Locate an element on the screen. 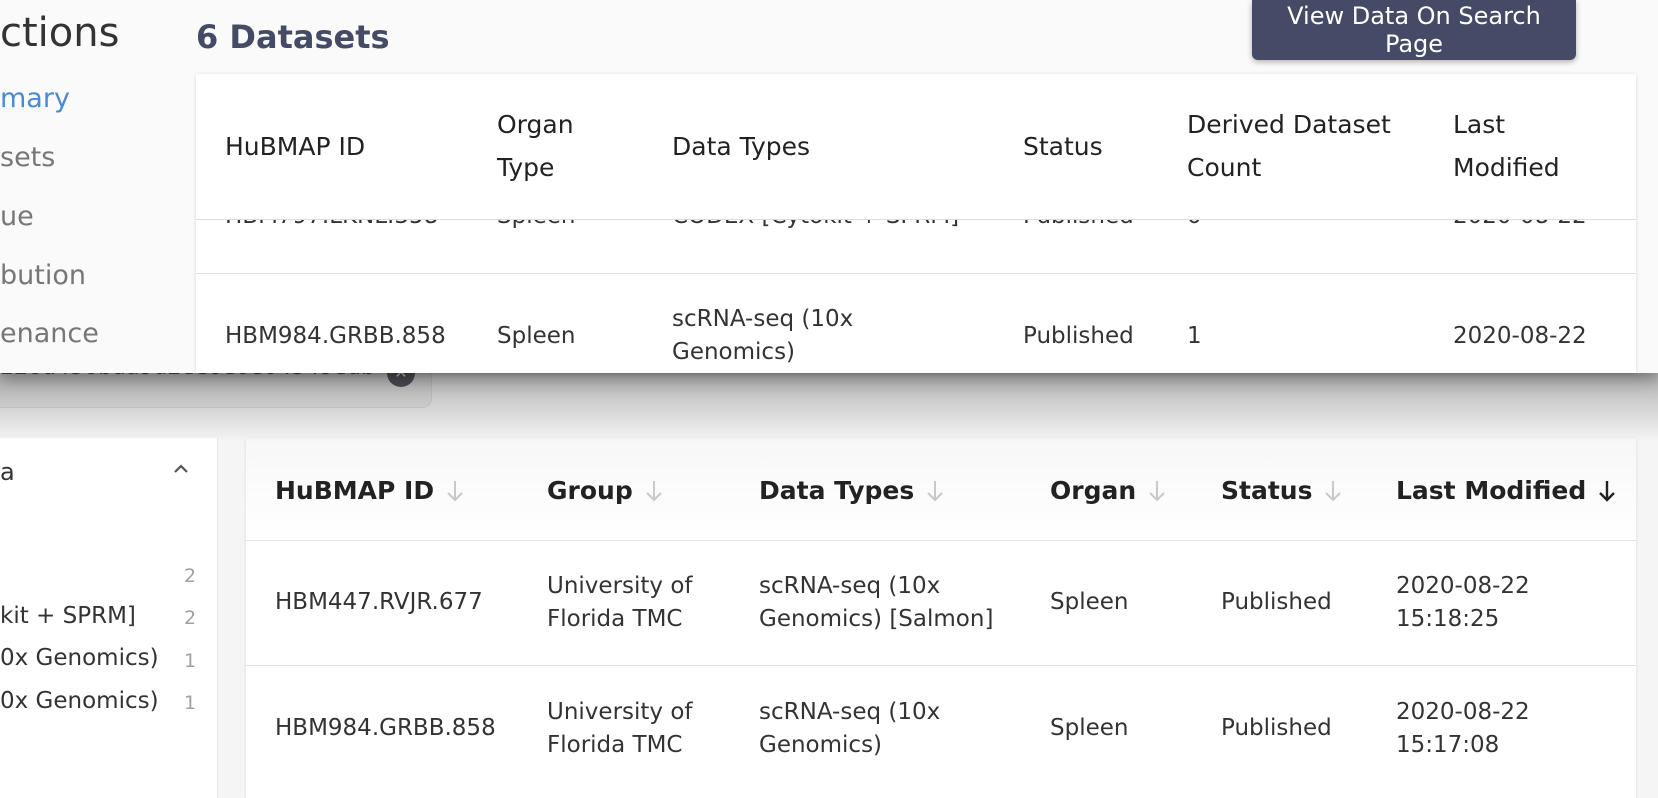  column-header-derived-count: Derived Dataset is located at coordinates (1289, 124).